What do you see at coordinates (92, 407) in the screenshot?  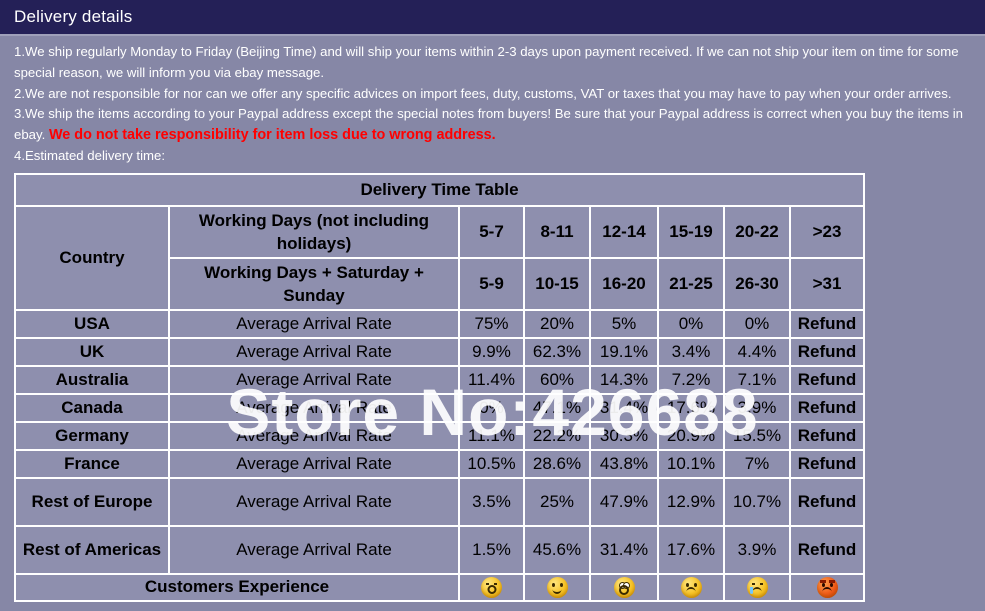 I see `country-name: Canada` at bounding box center [92, 407].